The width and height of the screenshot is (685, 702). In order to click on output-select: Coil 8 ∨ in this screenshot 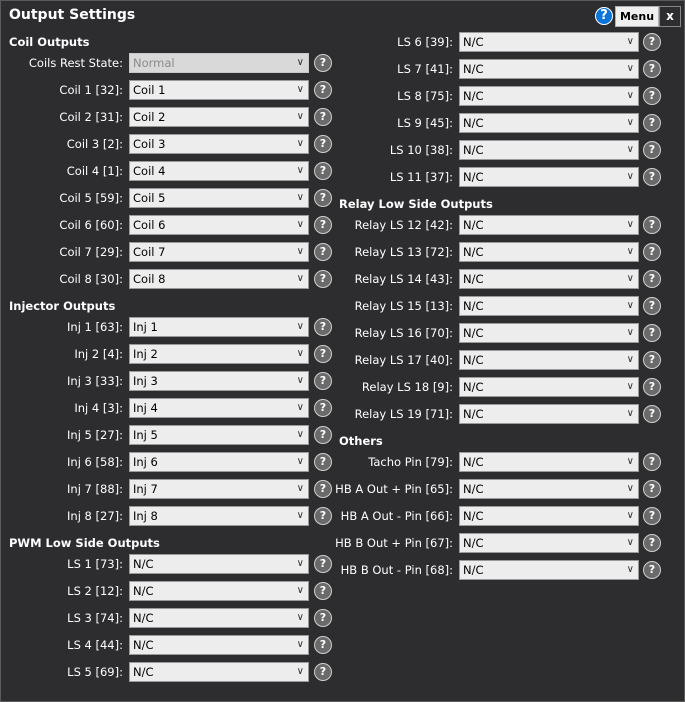, I will do `click(219, 279)`.